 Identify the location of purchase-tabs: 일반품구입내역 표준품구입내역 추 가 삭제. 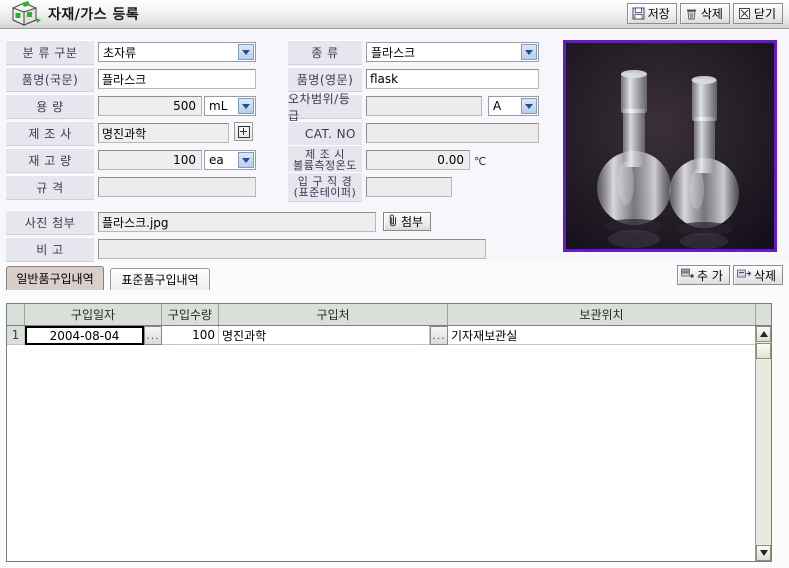
(394, 283).